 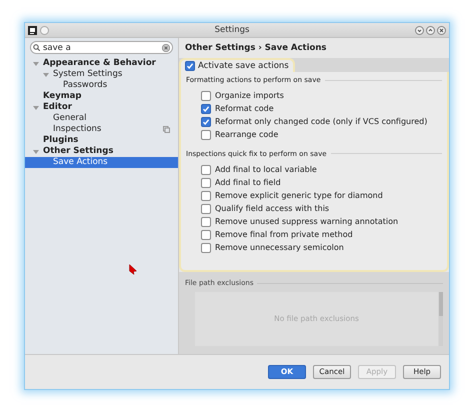 What do you see at coordinates (44, 30) in the screenshot?
I see `circle-icon` at bounding box center [44, 30].